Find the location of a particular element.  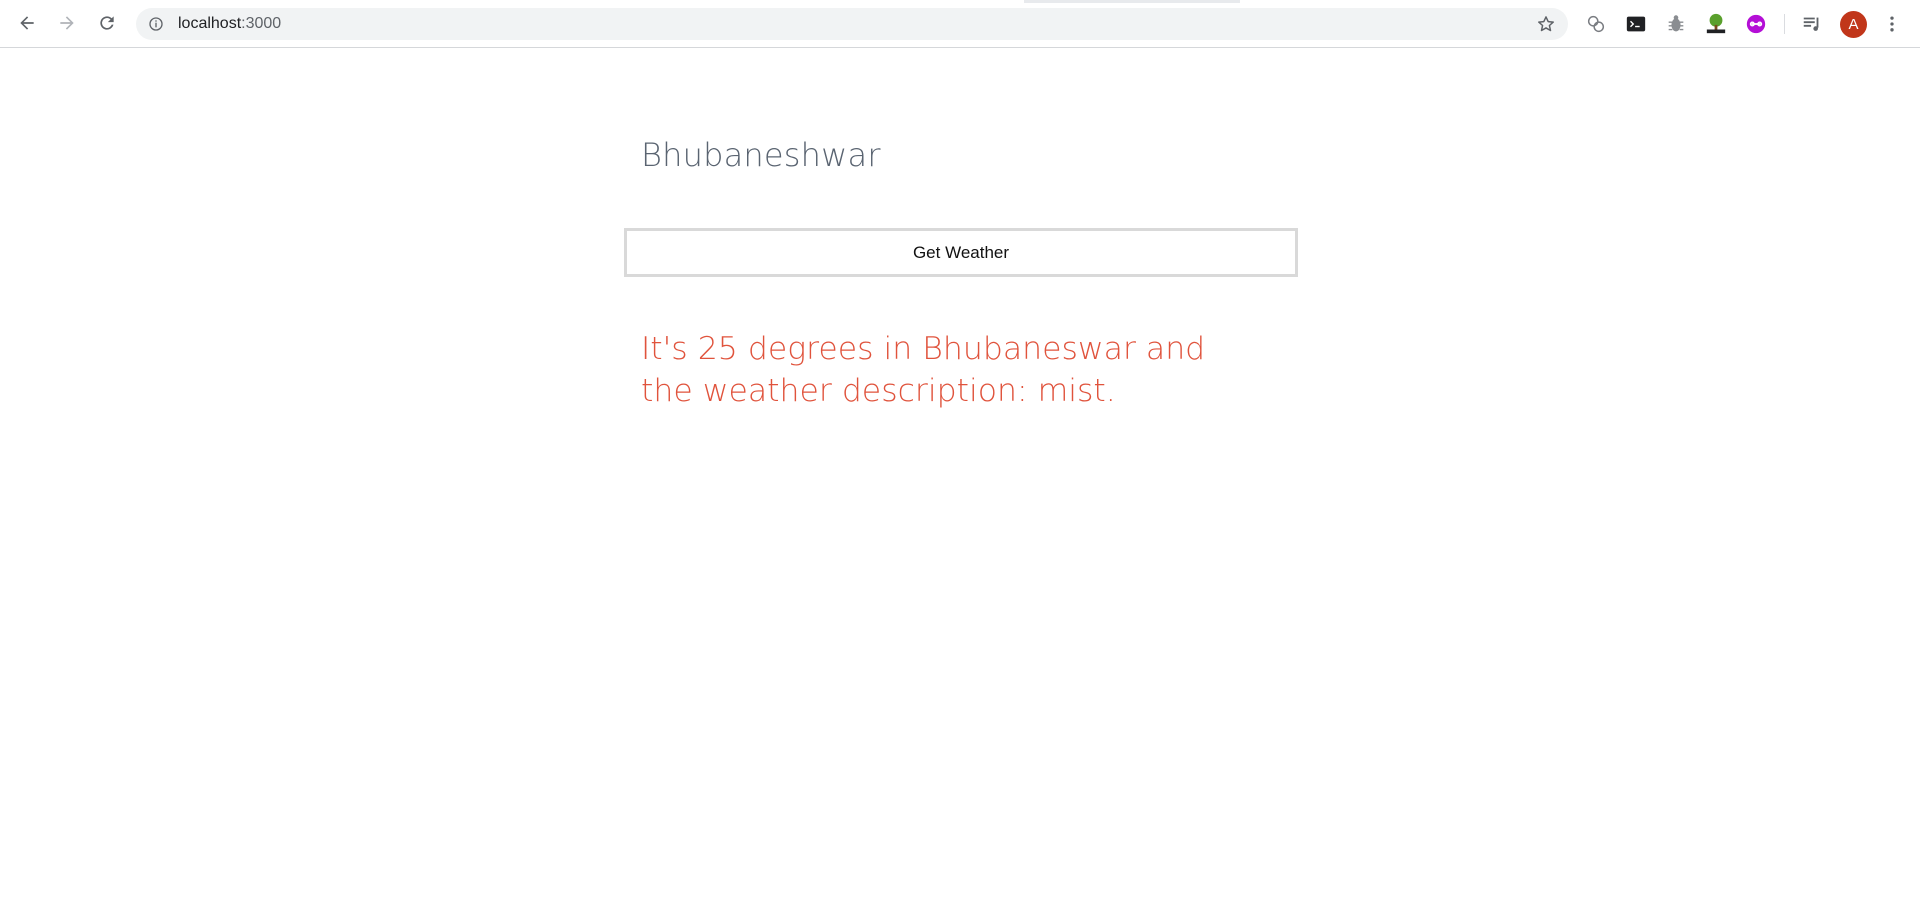

reload-icon is located at coordinates (107, 23).